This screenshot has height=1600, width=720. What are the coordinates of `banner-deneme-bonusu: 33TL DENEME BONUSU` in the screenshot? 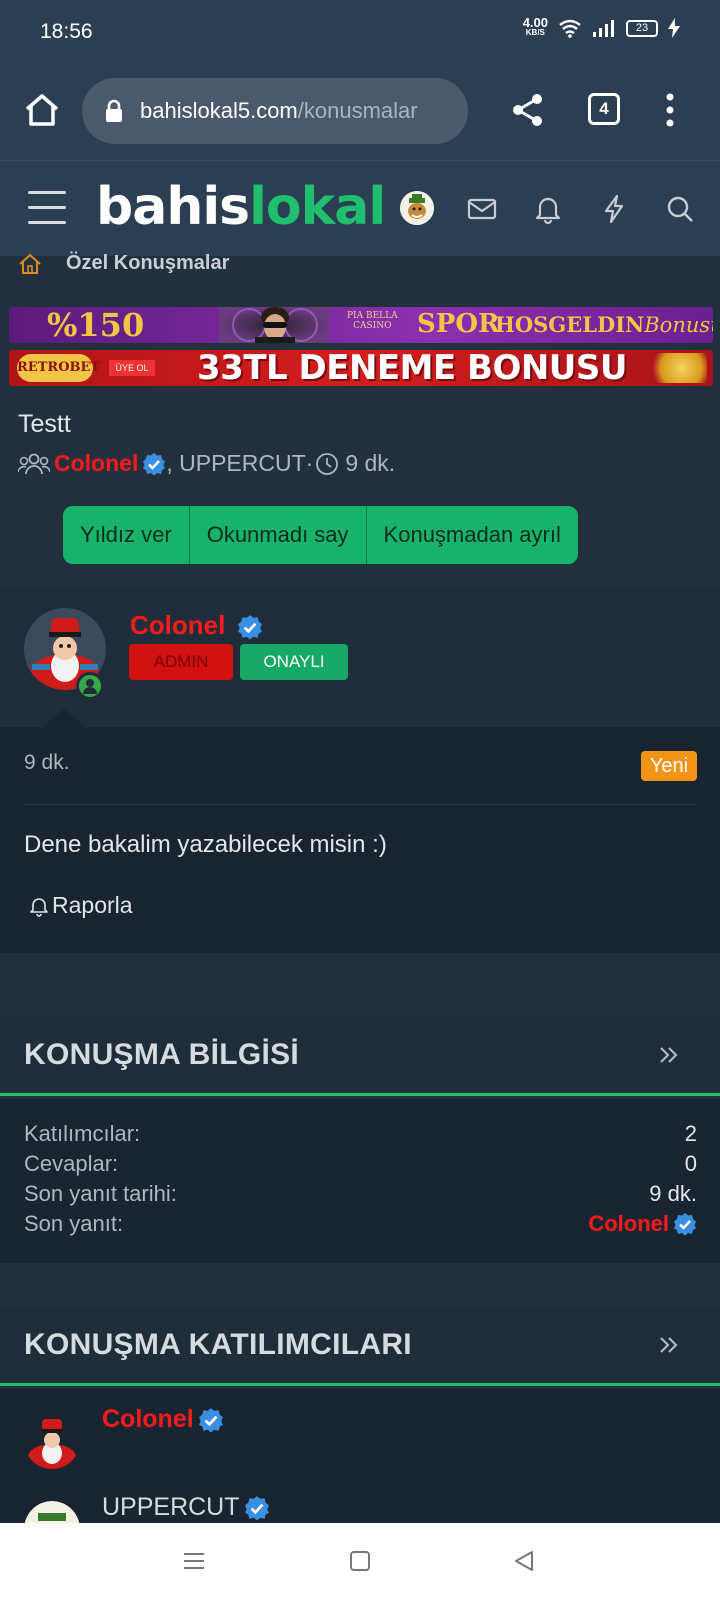 It's located at (412, 368).